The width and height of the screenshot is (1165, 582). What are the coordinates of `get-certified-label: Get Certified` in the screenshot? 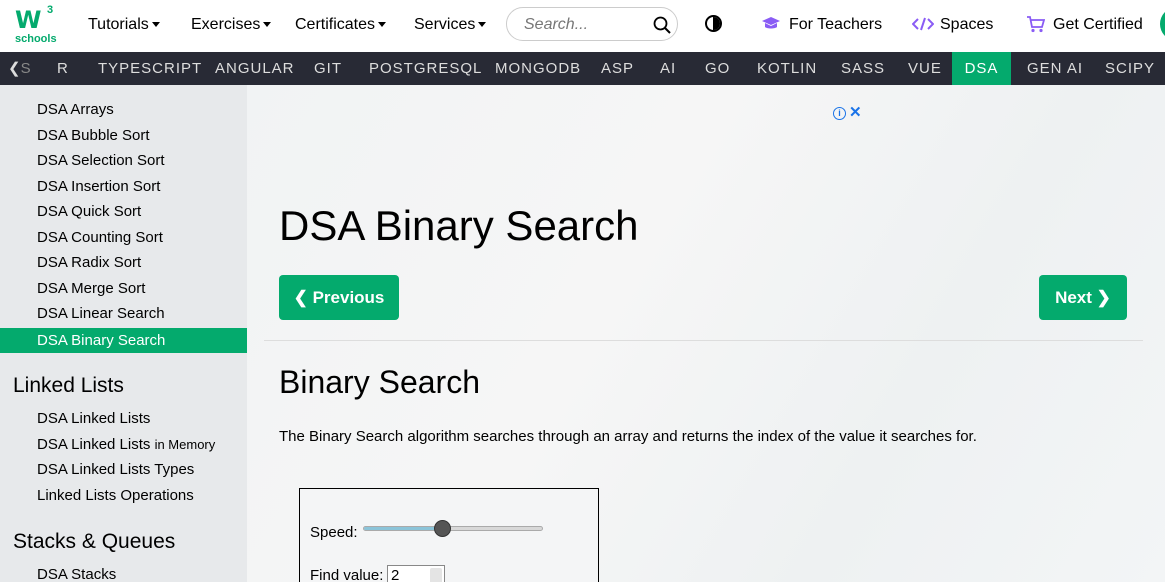 It's located at (1098, 24).